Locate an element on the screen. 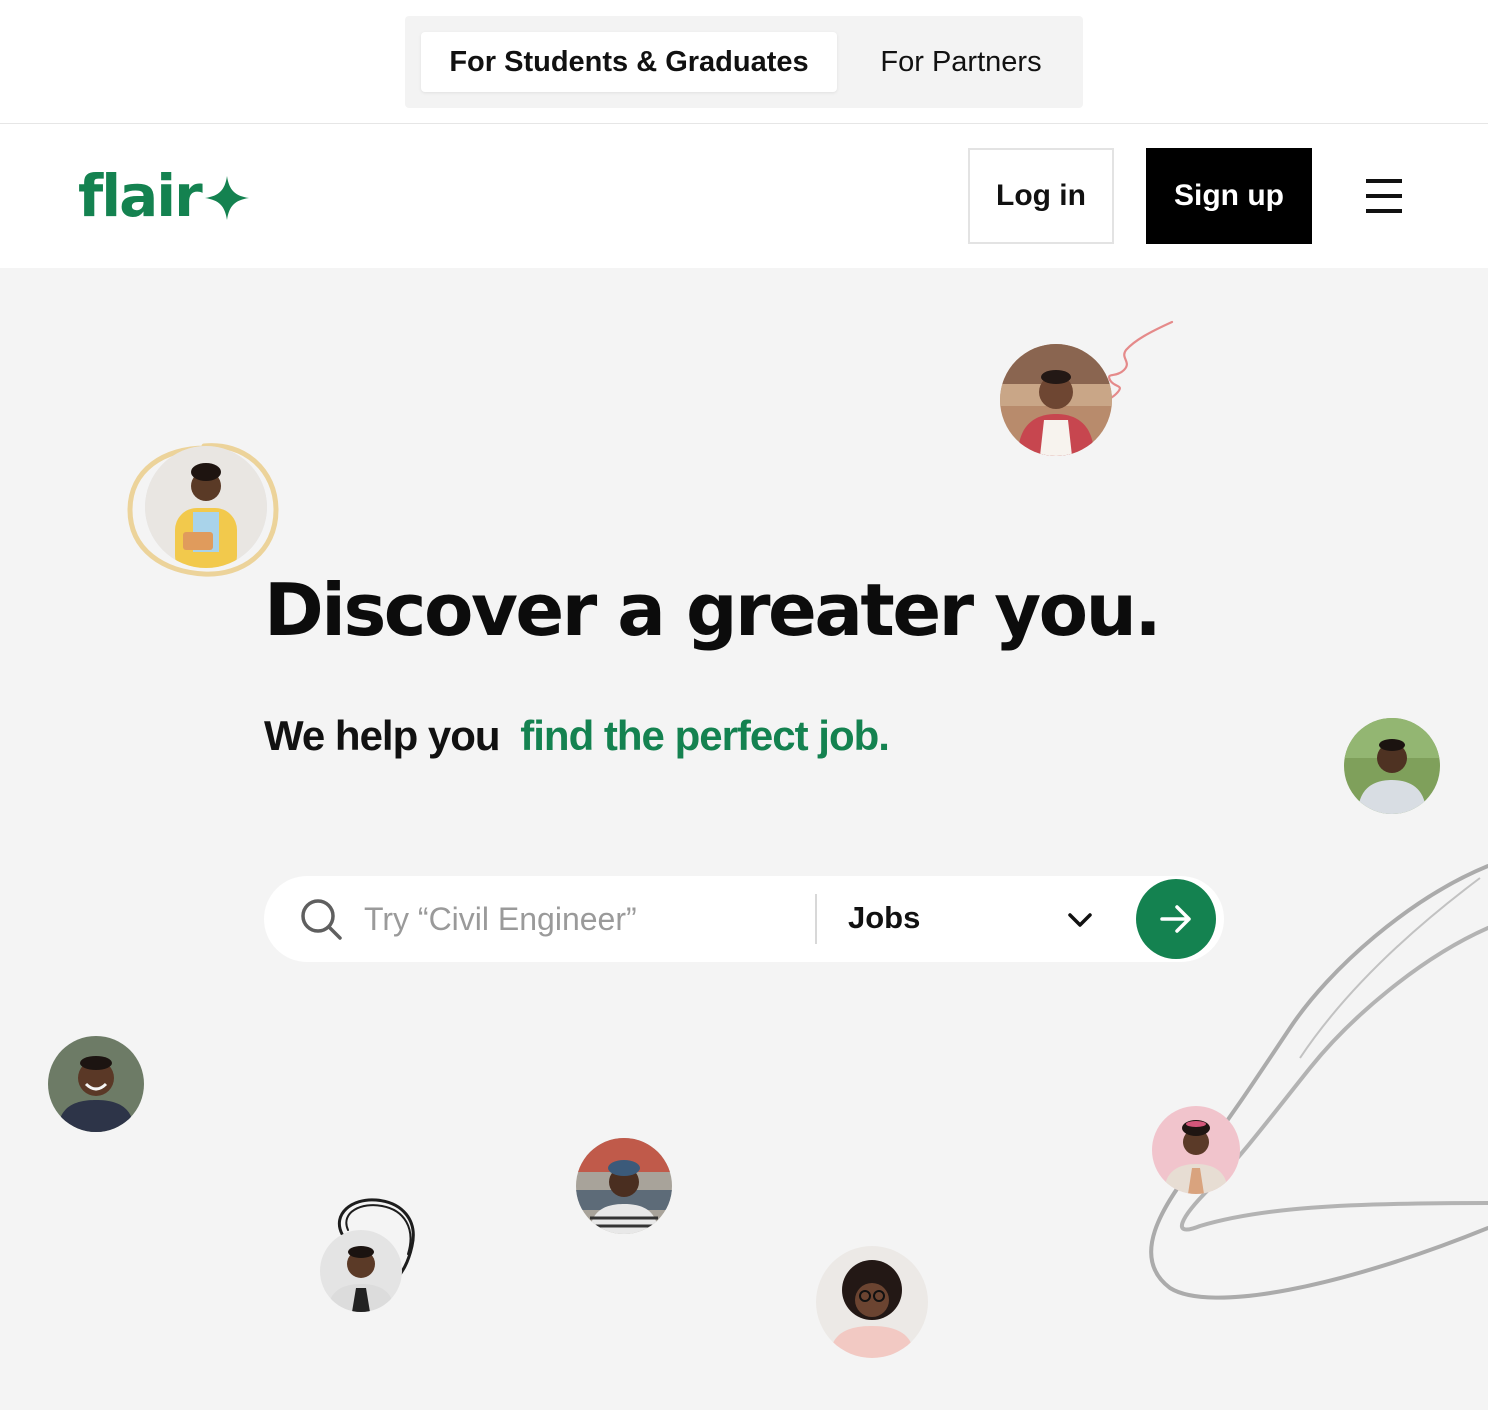 This screenshot has height=1410, width=1488. audience-bar: For Students & Graduates For Partners is located at coordinates (744, 62).